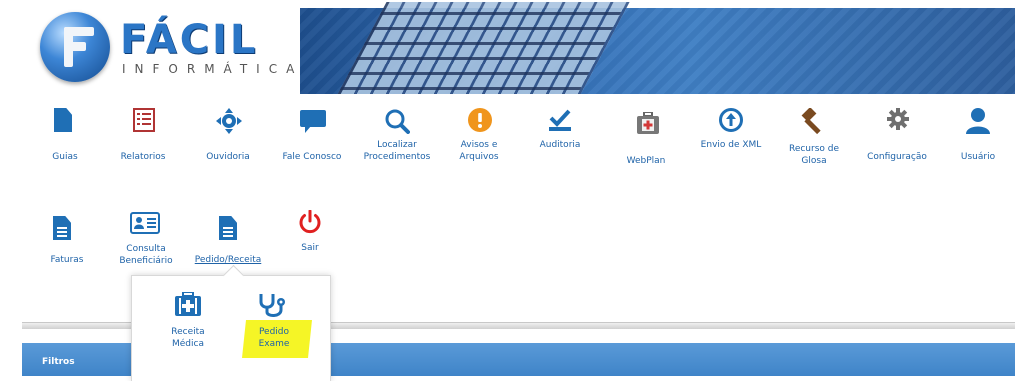 The width and height of the screenshot is (1015, 381). I want to click on medical-kit-icon, so click(648, 125).